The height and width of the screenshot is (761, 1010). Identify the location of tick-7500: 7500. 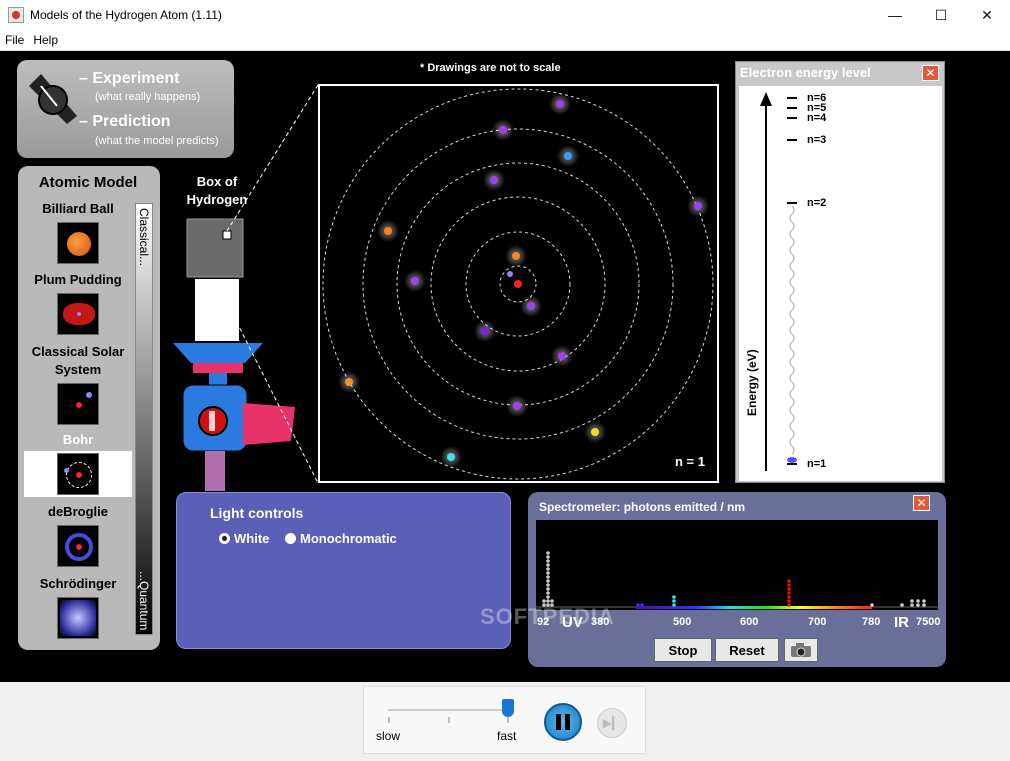
(928, 622).